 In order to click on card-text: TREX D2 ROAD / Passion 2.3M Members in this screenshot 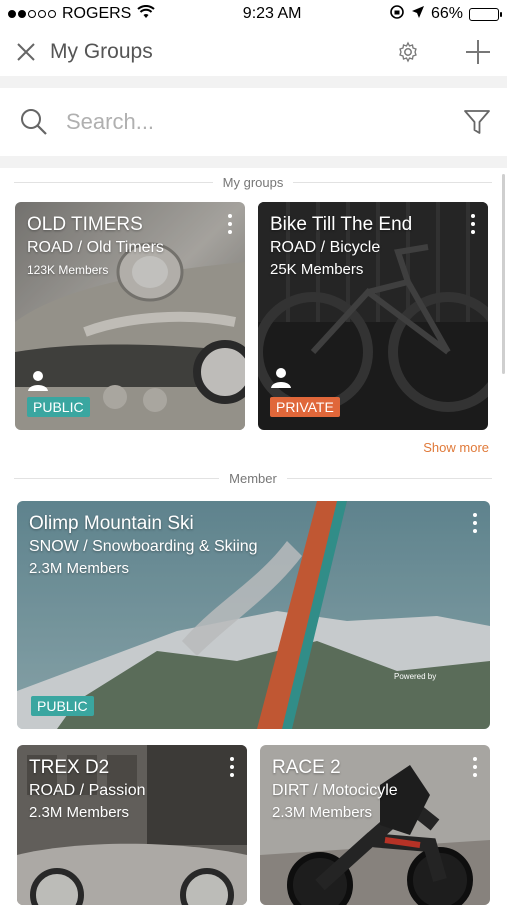, I will do `click(120, 790)`.